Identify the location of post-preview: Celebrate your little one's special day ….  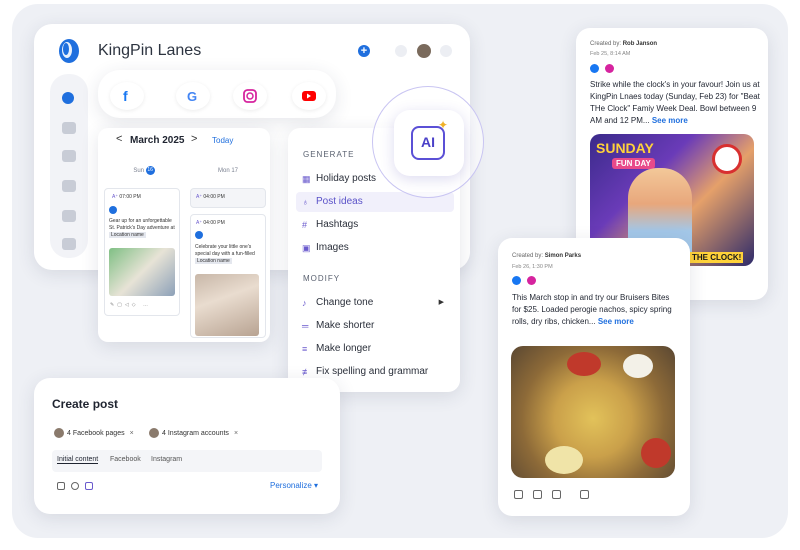
(229, 254).